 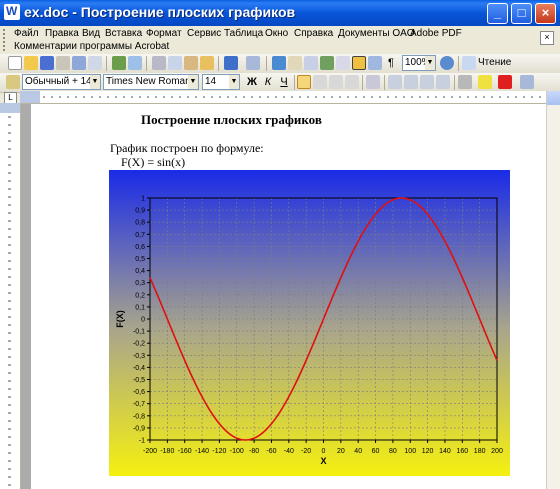 I want to click on y-tick-label: 0,8, so click(x=140, y=223).